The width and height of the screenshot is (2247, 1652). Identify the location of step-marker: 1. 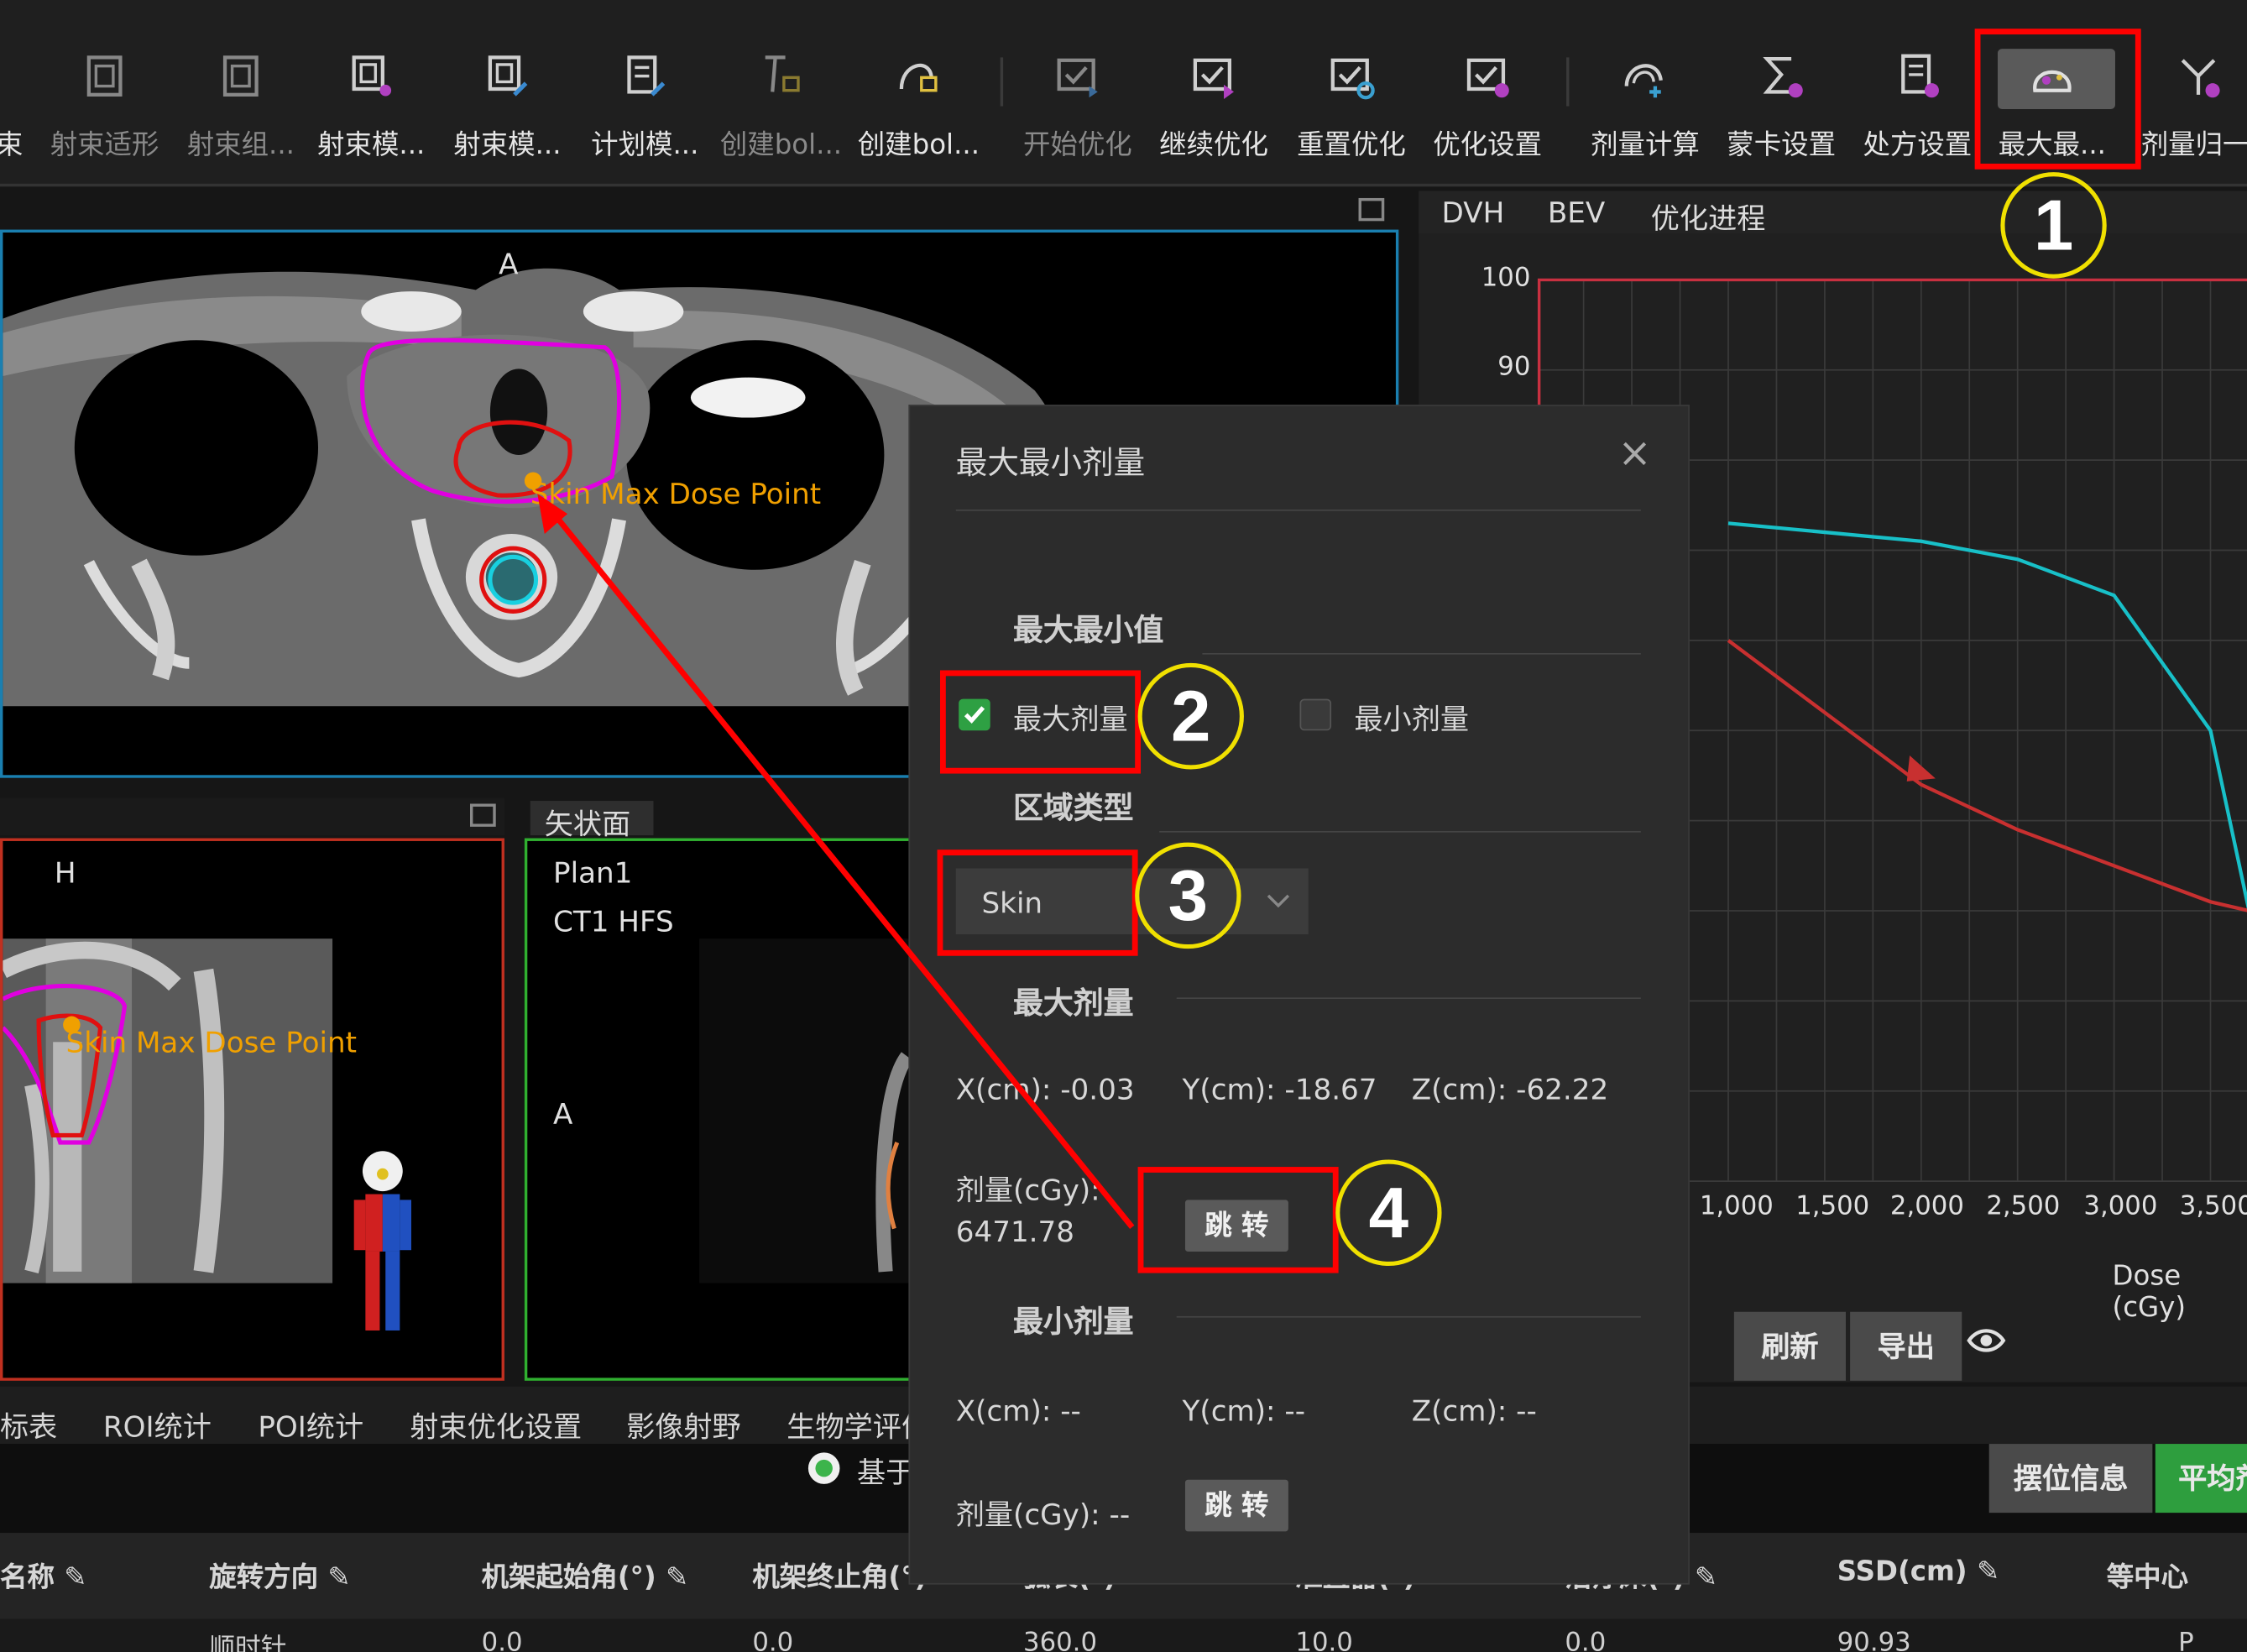
(2053, 225).